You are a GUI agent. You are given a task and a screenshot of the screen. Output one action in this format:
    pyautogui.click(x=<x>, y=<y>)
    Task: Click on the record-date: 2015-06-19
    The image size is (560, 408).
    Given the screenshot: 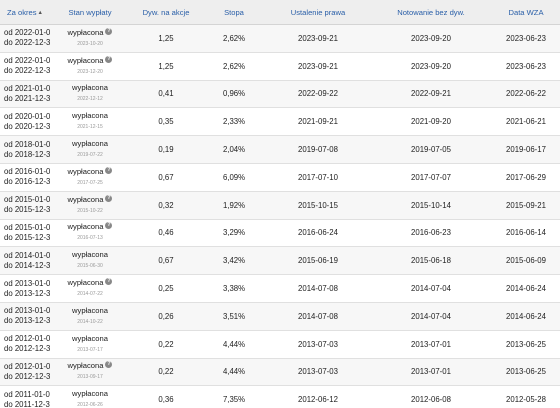 What is the action you would take?
    pyautogui.click(x=318, y=261)
    